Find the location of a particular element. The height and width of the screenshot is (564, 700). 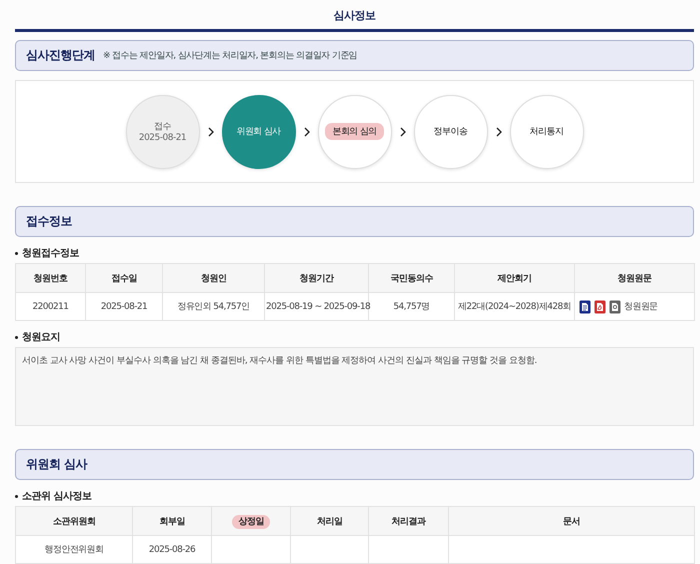

subsection-title: 청원요지 is located at coordinates (41, 337).